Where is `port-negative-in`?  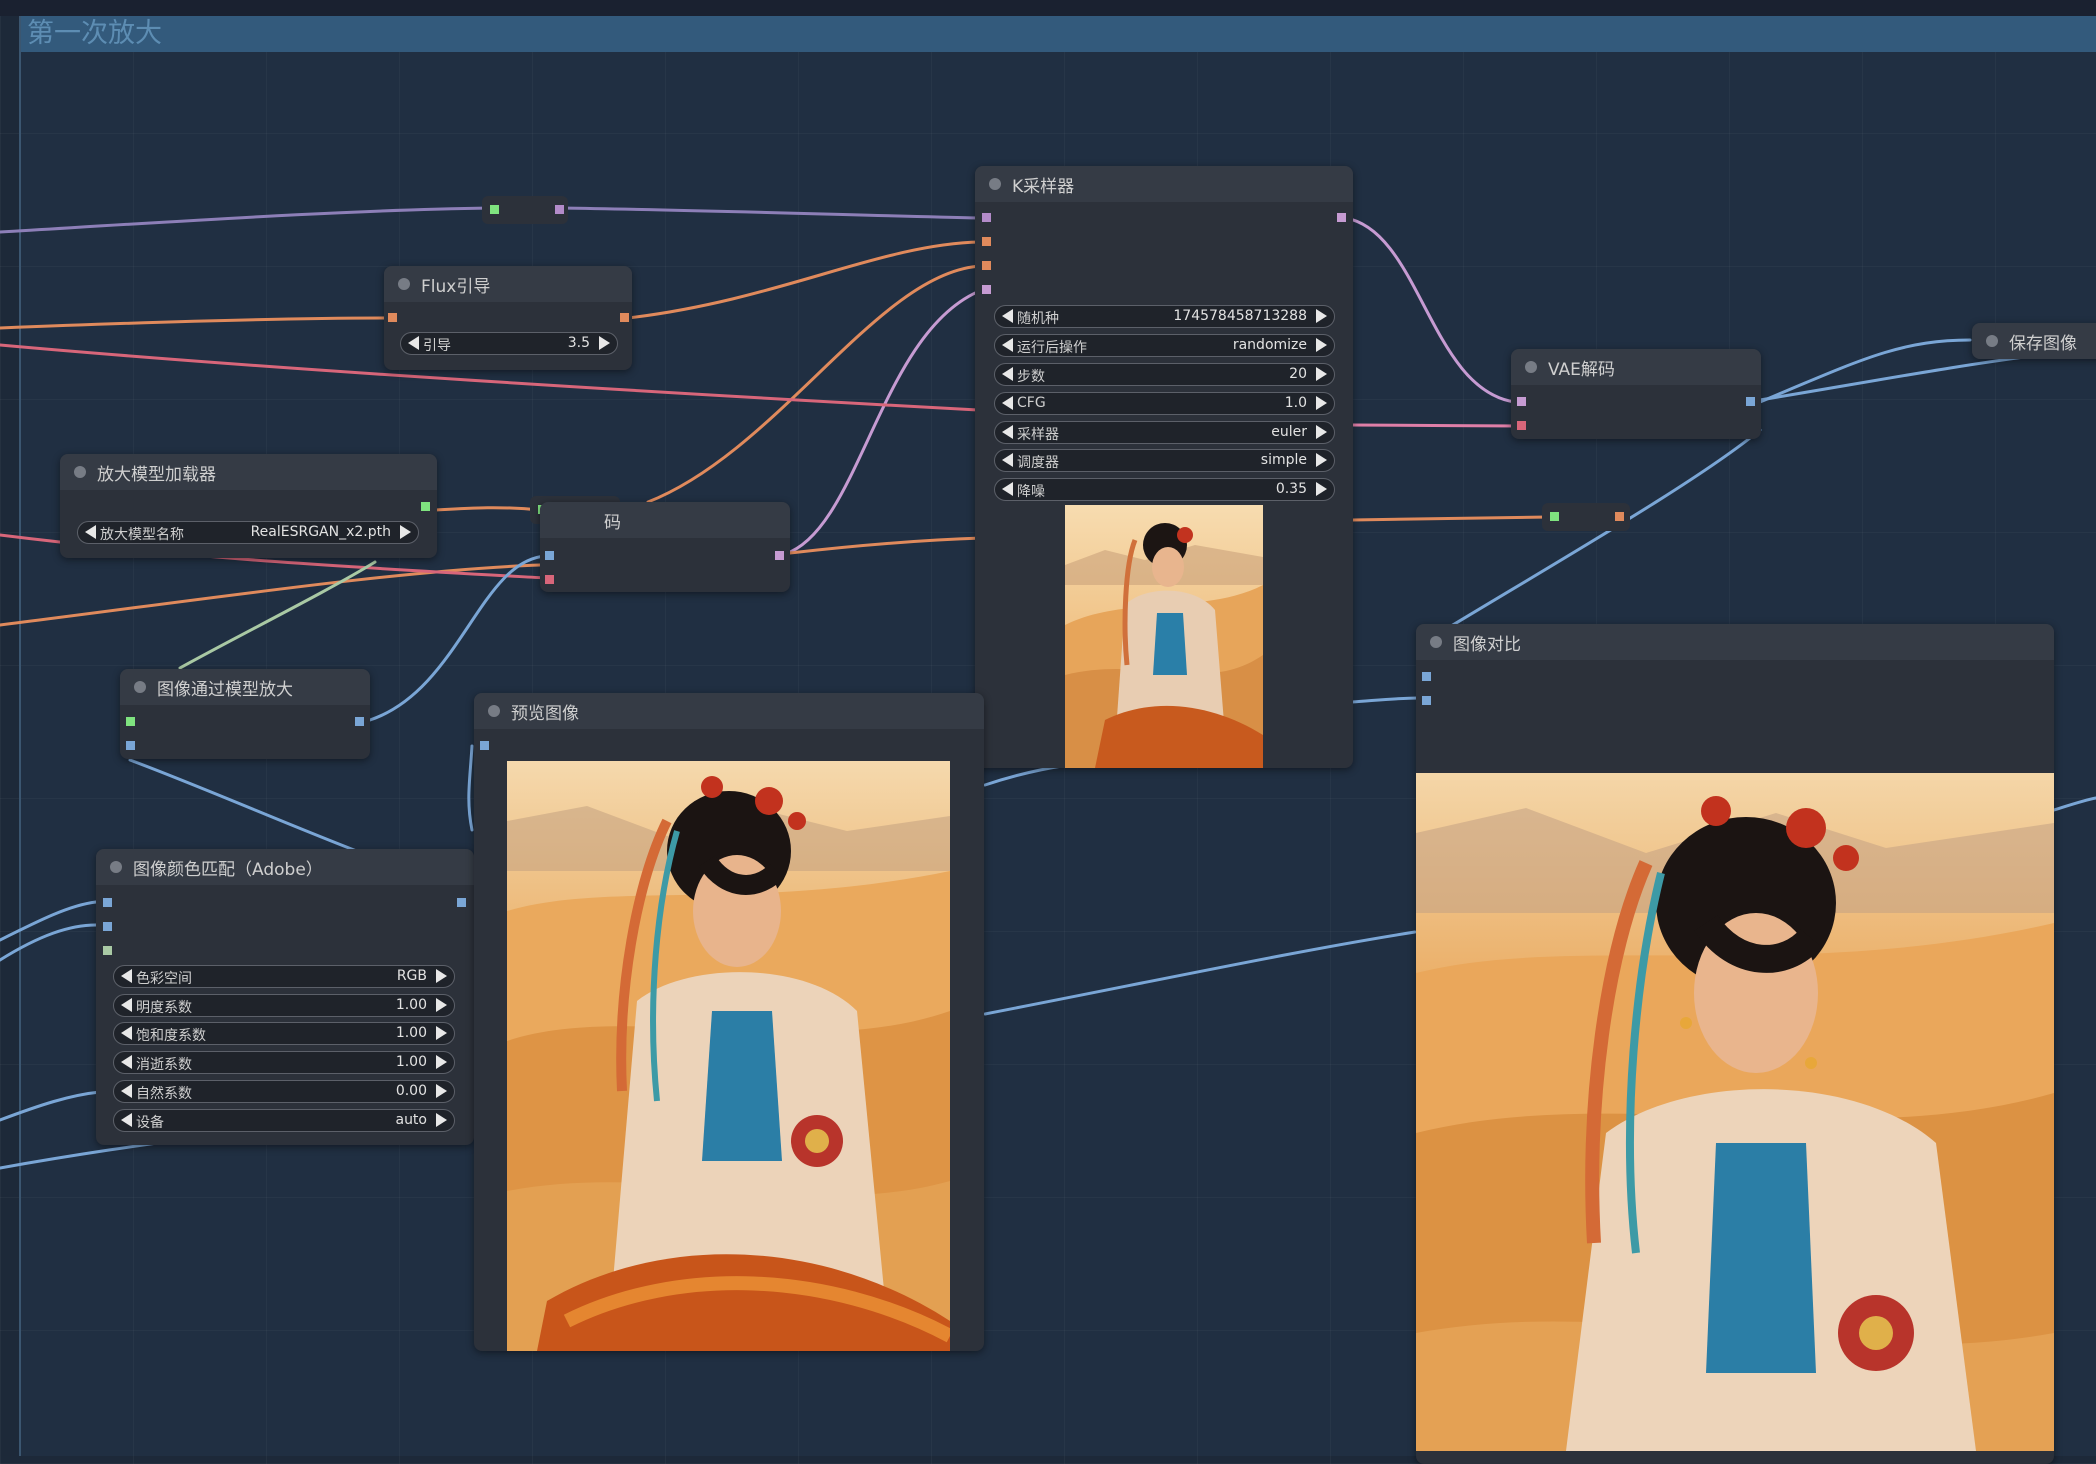 port-negative-in is located at coordinates (986, 265).